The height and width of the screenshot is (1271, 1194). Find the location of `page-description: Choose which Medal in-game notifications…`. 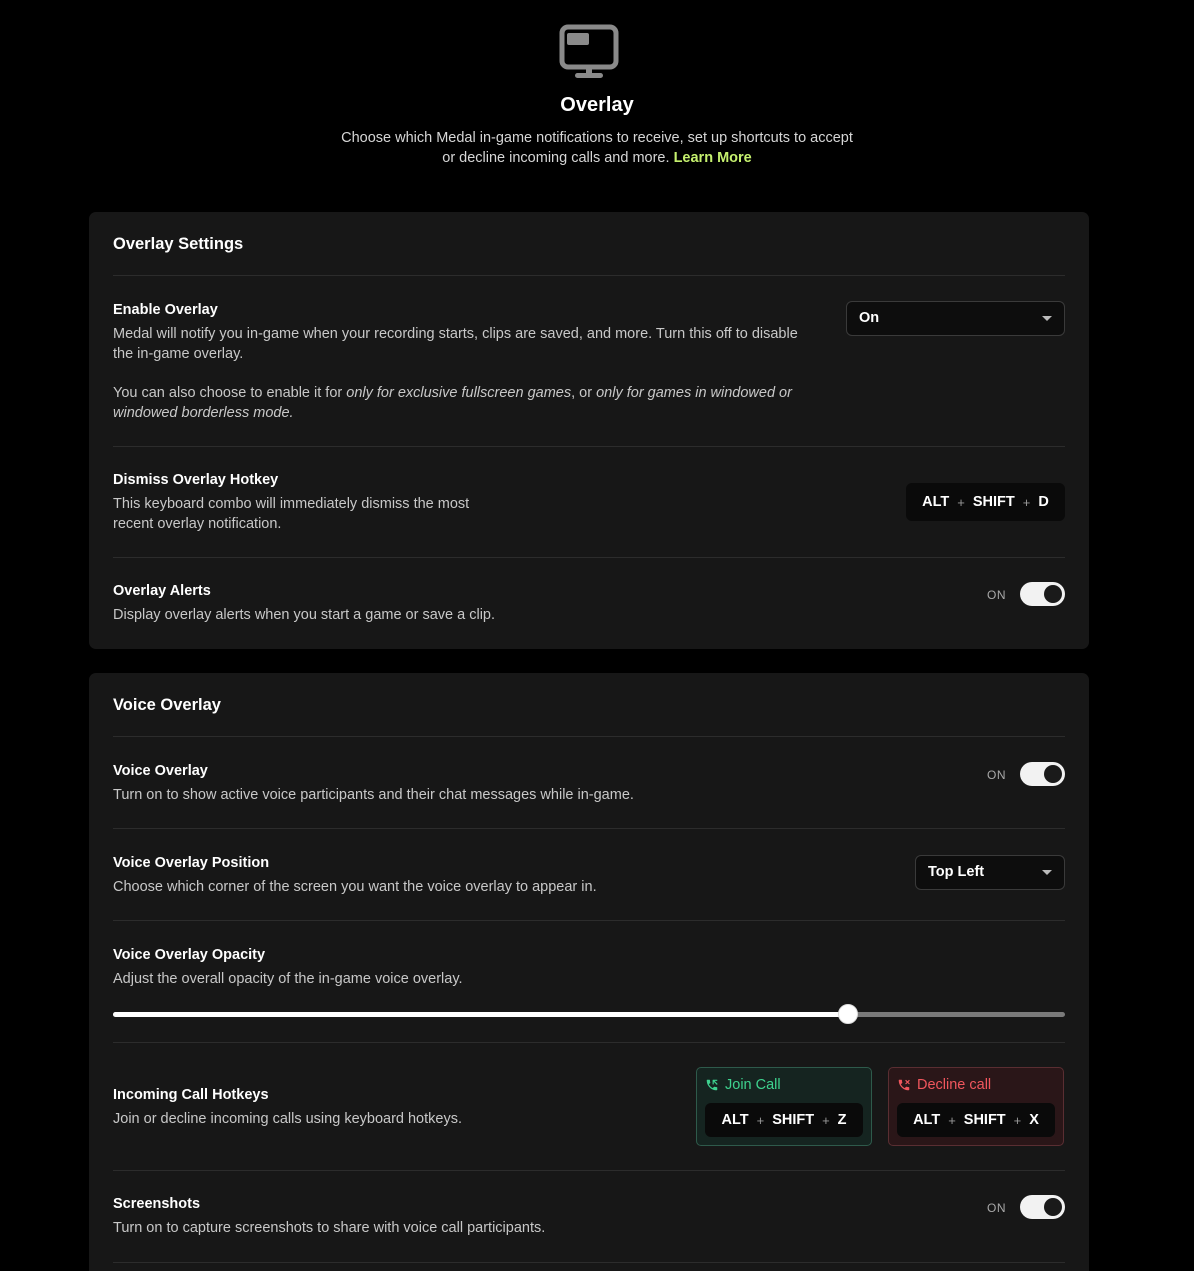

page-description: Choose which Medal in-game notifications… is located at coordinates (597, 148).